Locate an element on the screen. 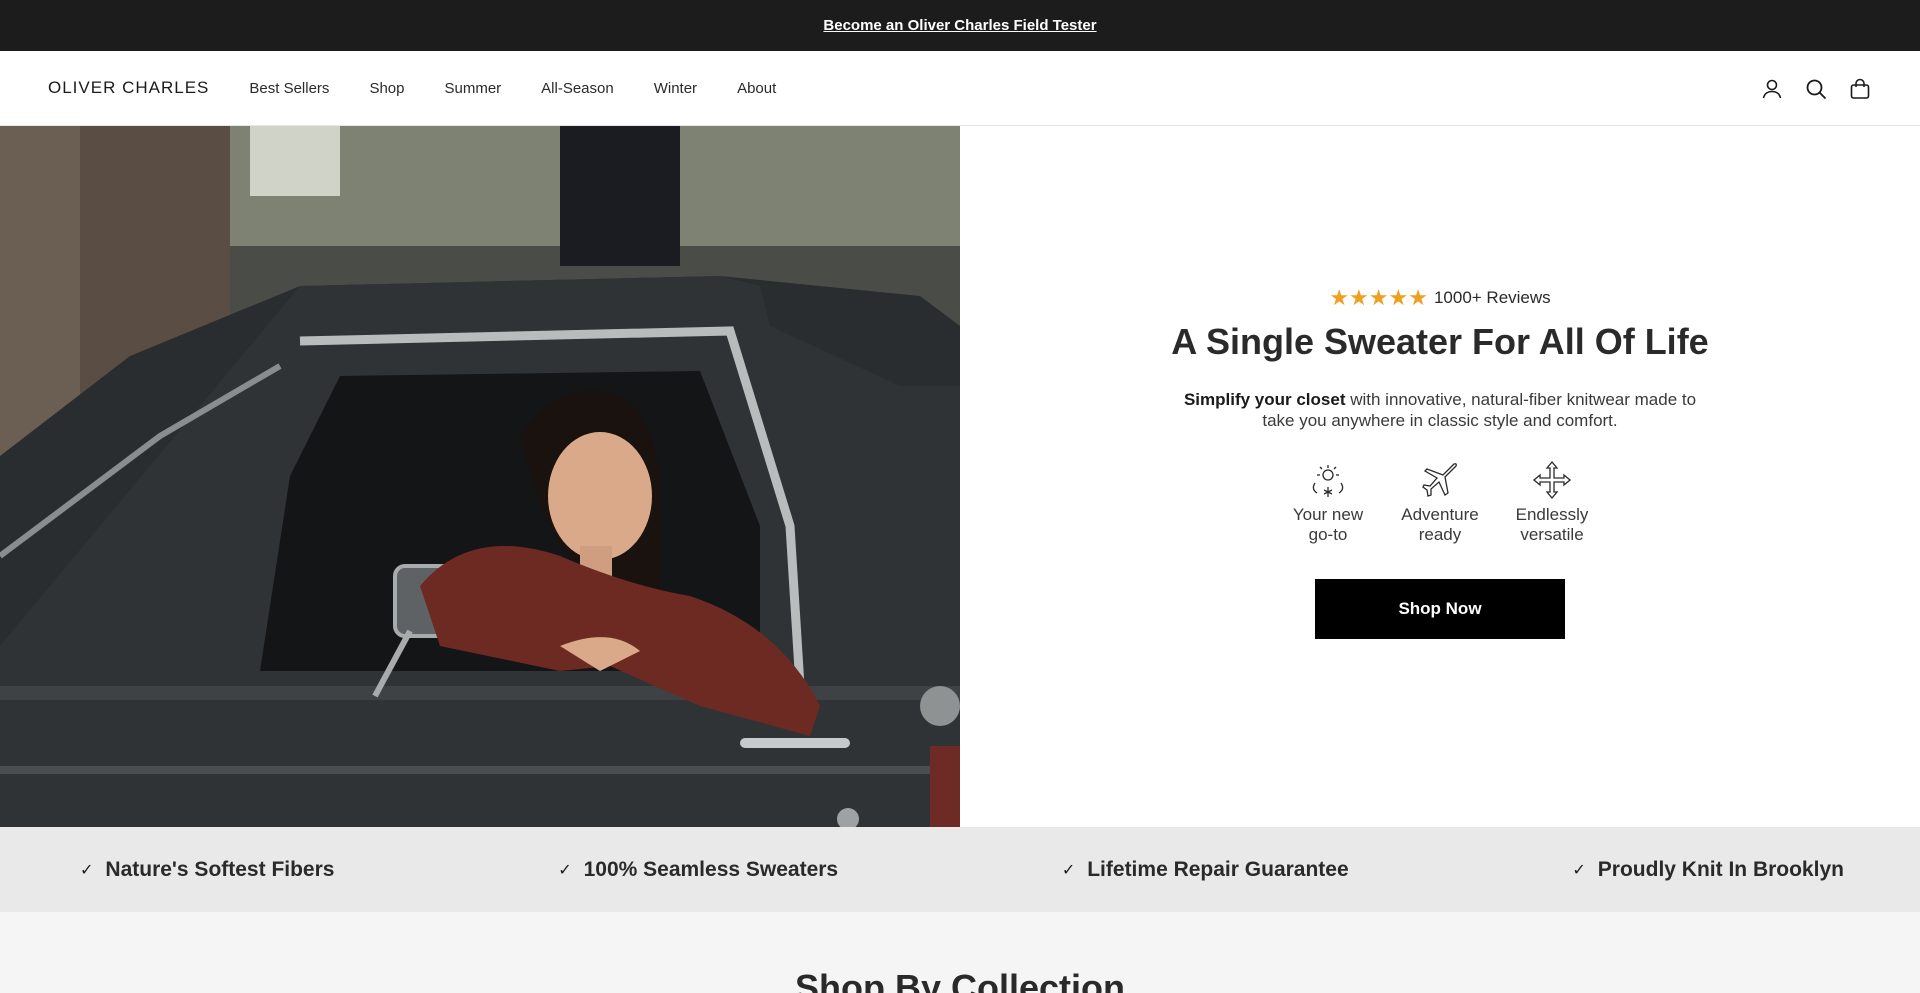 The height and width of the screenshot is (993, 1920). arrows-icon is located at coordinates (1552, 479).